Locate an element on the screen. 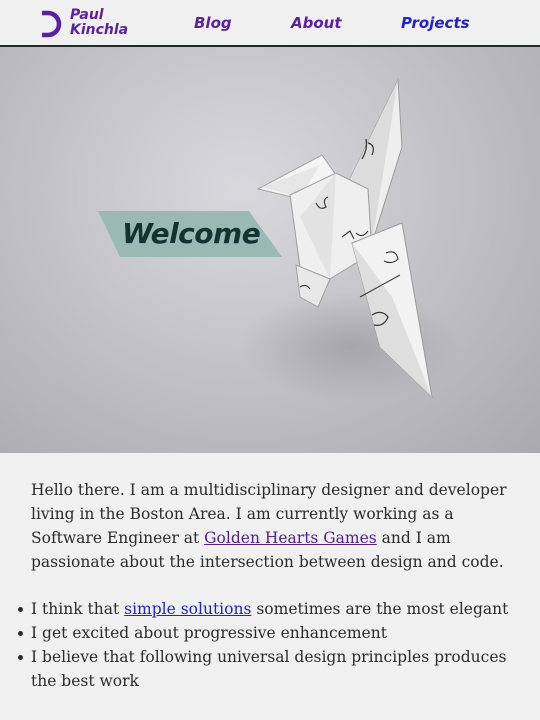 This screenshot has width=540, height=720. site-logo-text: Paul Kinchla is located at coordinates (99, 23).